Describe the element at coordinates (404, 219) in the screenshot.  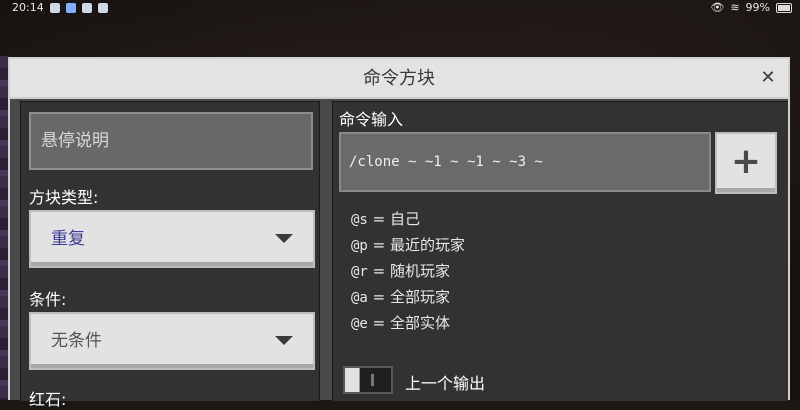
I see `selector-desc: 自己` at that location.